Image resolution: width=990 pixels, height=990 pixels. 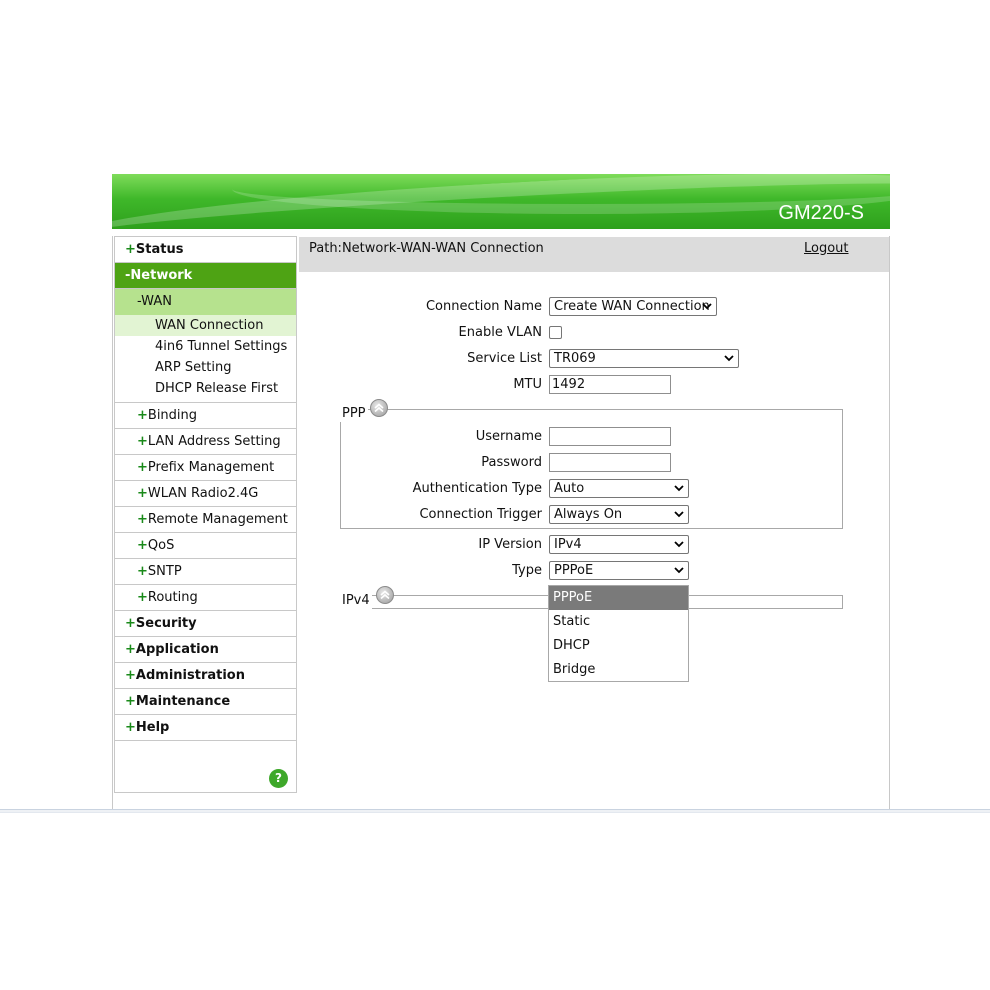 I want to click on sidebar-sub-binding: +Binding, so click(x=205, y=416).